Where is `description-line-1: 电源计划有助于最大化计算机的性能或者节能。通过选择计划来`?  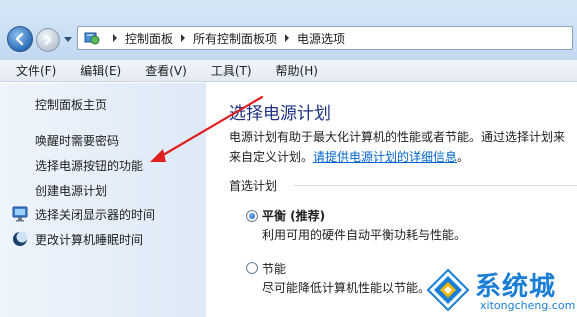
description-line-1: 电源计划有助于最大化计算机的性能或者节能。通过选择计划来 is located at coordinates (397, 137).